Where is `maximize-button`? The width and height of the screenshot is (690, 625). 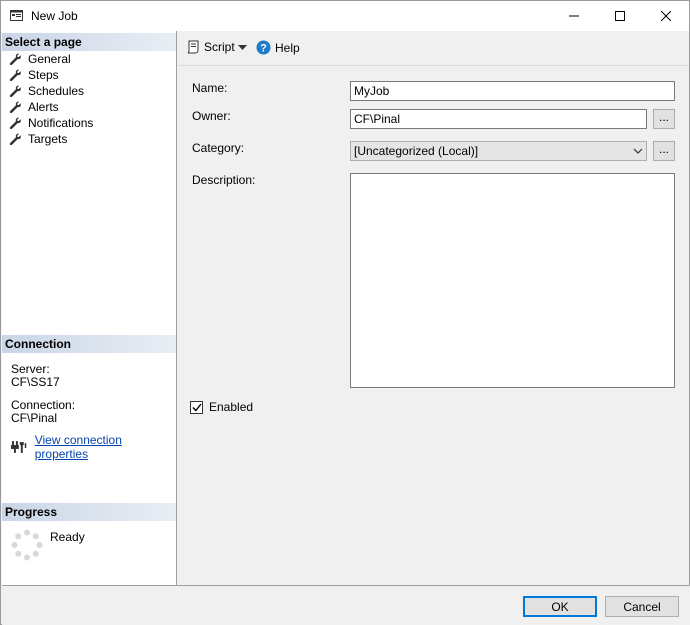 maximize-button is located at coordinates (620, 16).